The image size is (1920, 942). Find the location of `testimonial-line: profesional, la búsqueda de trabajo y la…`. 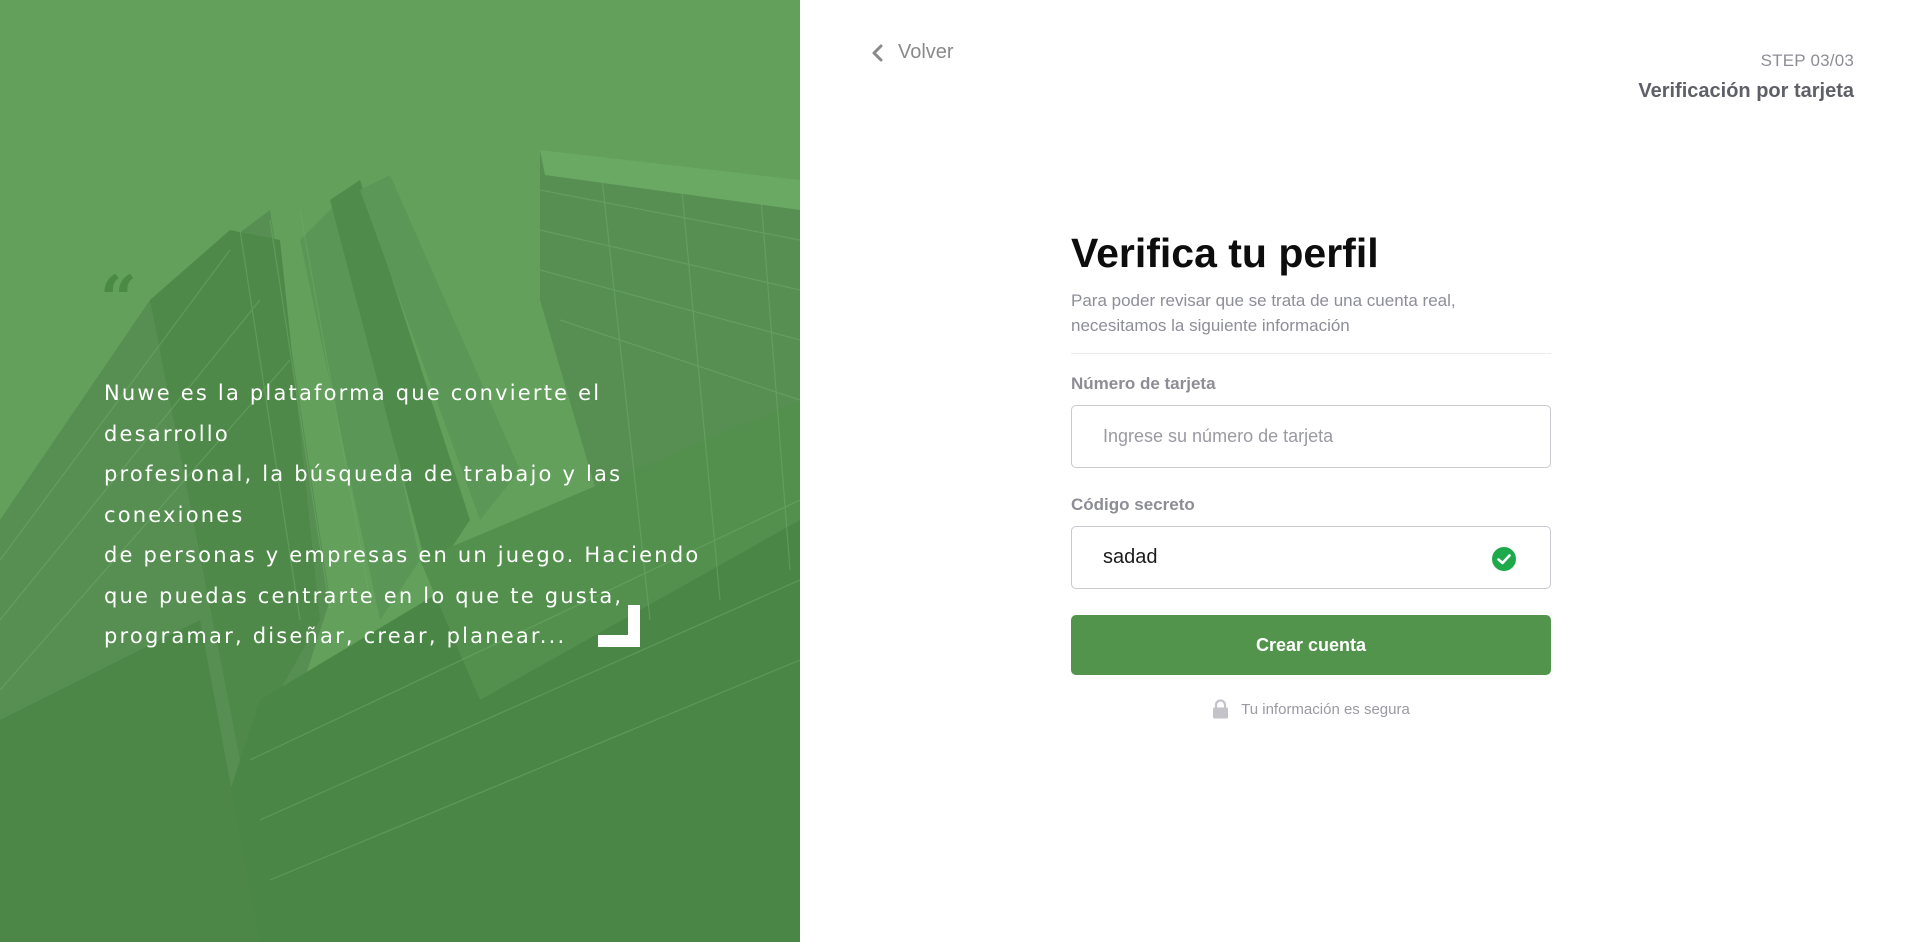

testimonial-line: profesional, la búsqueda de trabajo y la… is located at coordinates (363, 494).